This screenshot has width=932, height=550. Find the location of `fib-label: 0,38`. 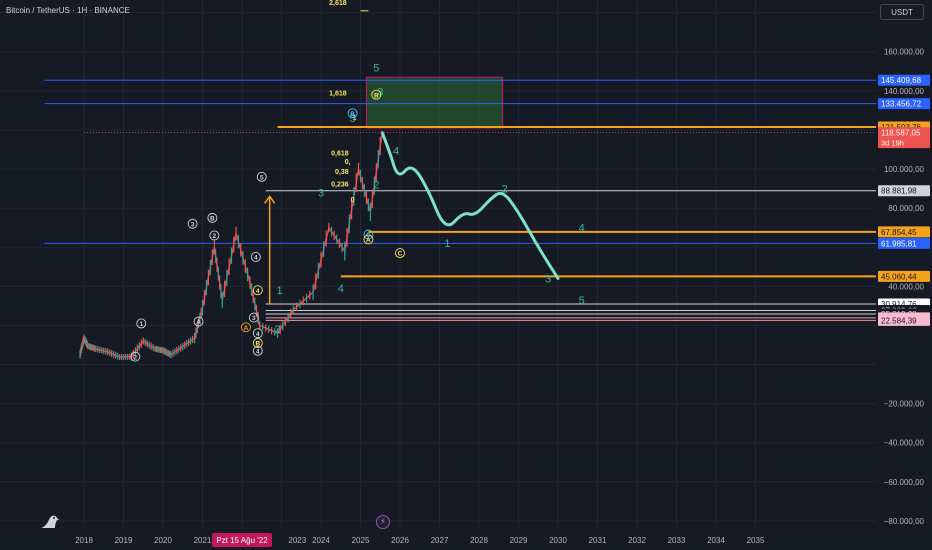

fib-label: 0,38 is located at coordinates (342, 172).